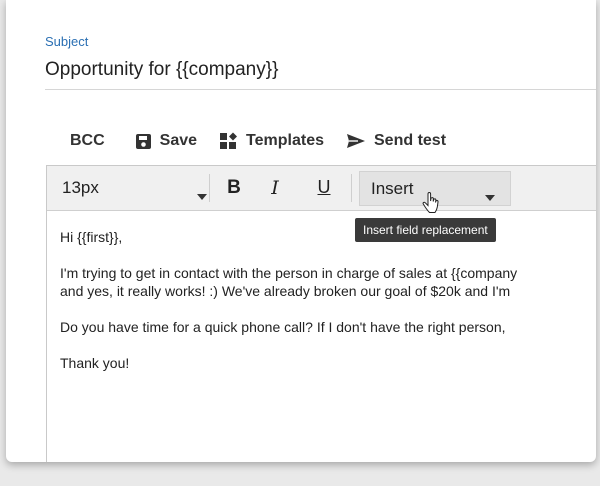 Image resolution: width=600 pixels, height=486 pixels. I want to click on bcc-label: BCC, so click(87, 140).